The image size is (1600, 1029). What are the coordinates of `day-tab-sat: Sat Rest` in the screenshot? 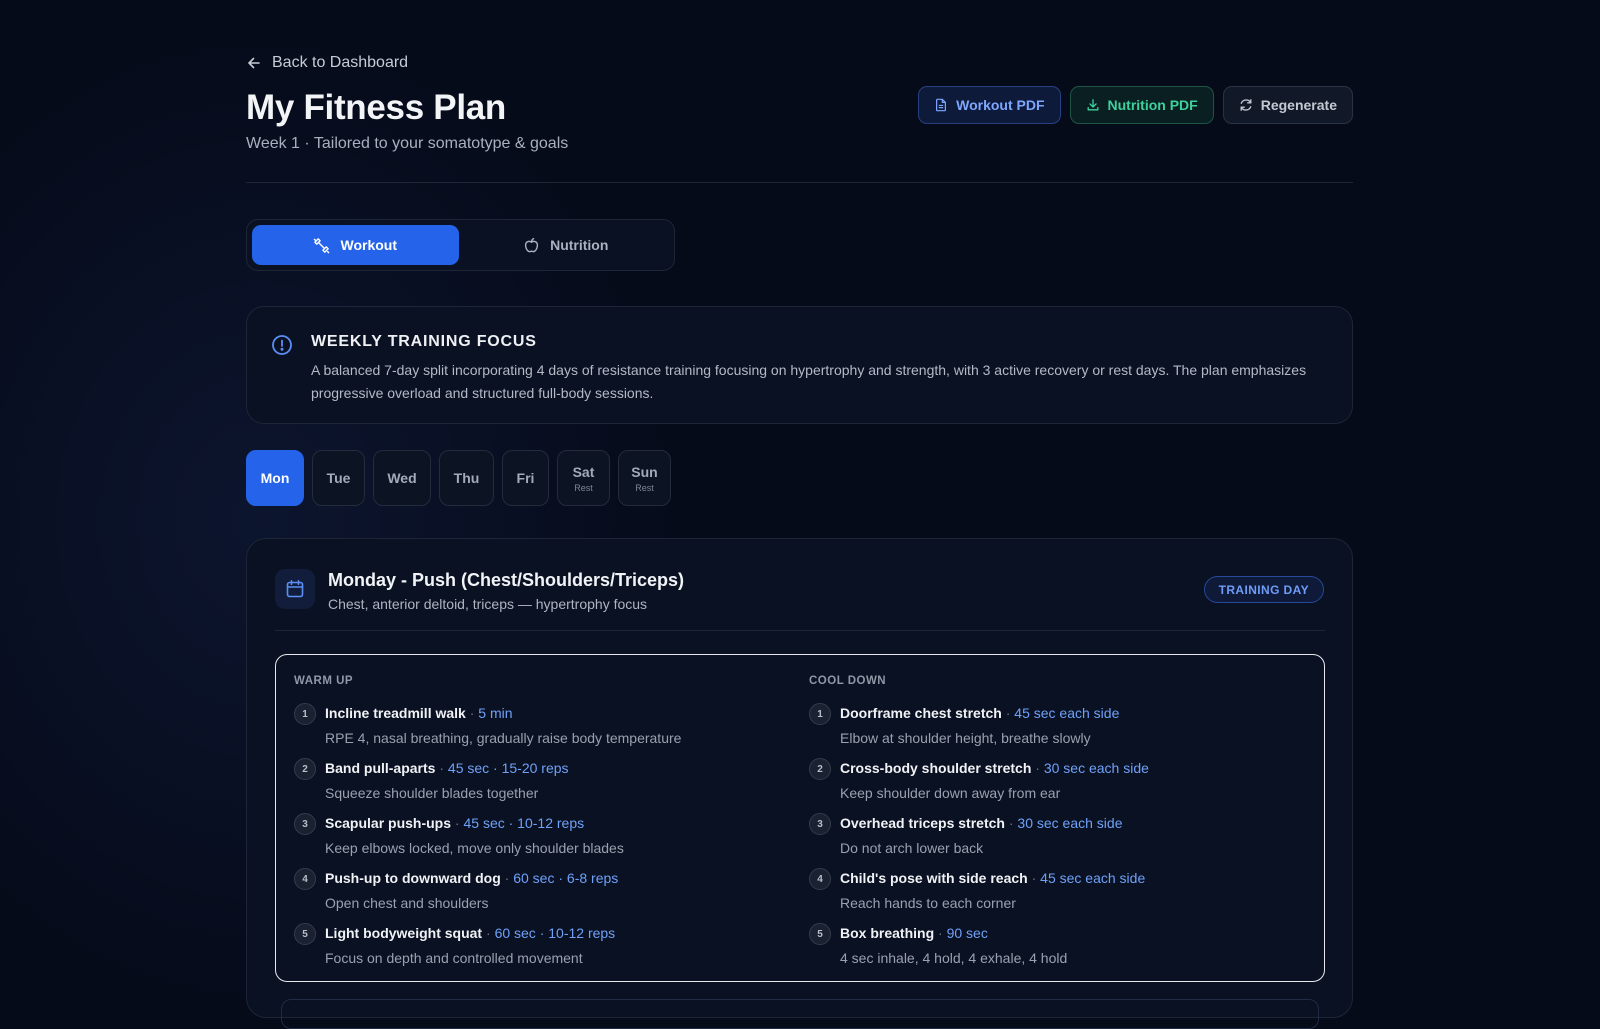 It's located at (583, 478).